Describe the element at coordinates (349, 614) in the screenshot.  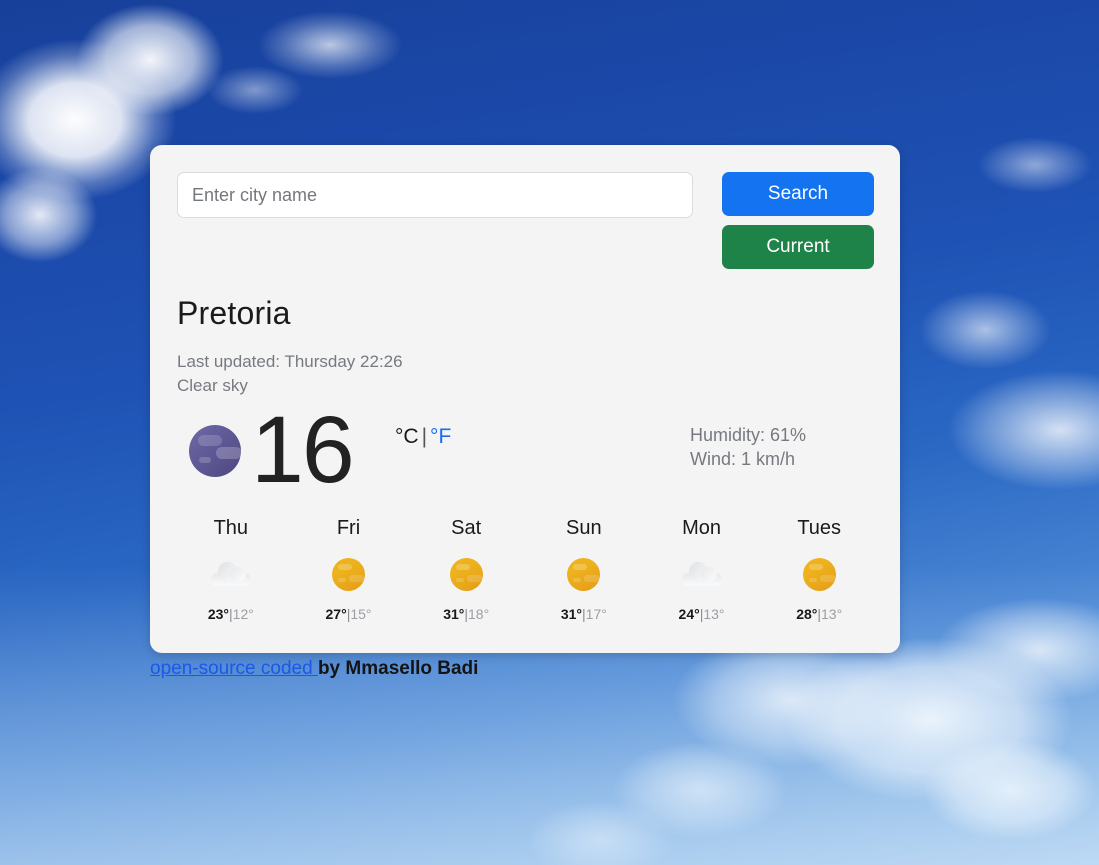
I see `forecast-temps: 27°|15°` at that location.